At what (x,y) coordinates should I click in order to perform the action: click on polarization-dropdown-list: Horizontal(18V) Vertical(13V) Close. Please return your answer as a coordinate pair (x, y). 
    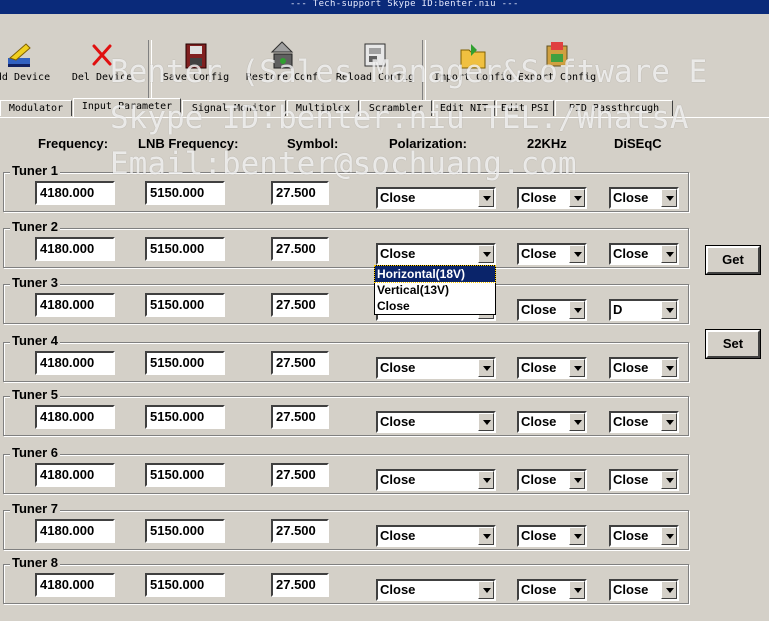
    Looking at the image, I should click on (435, 290).